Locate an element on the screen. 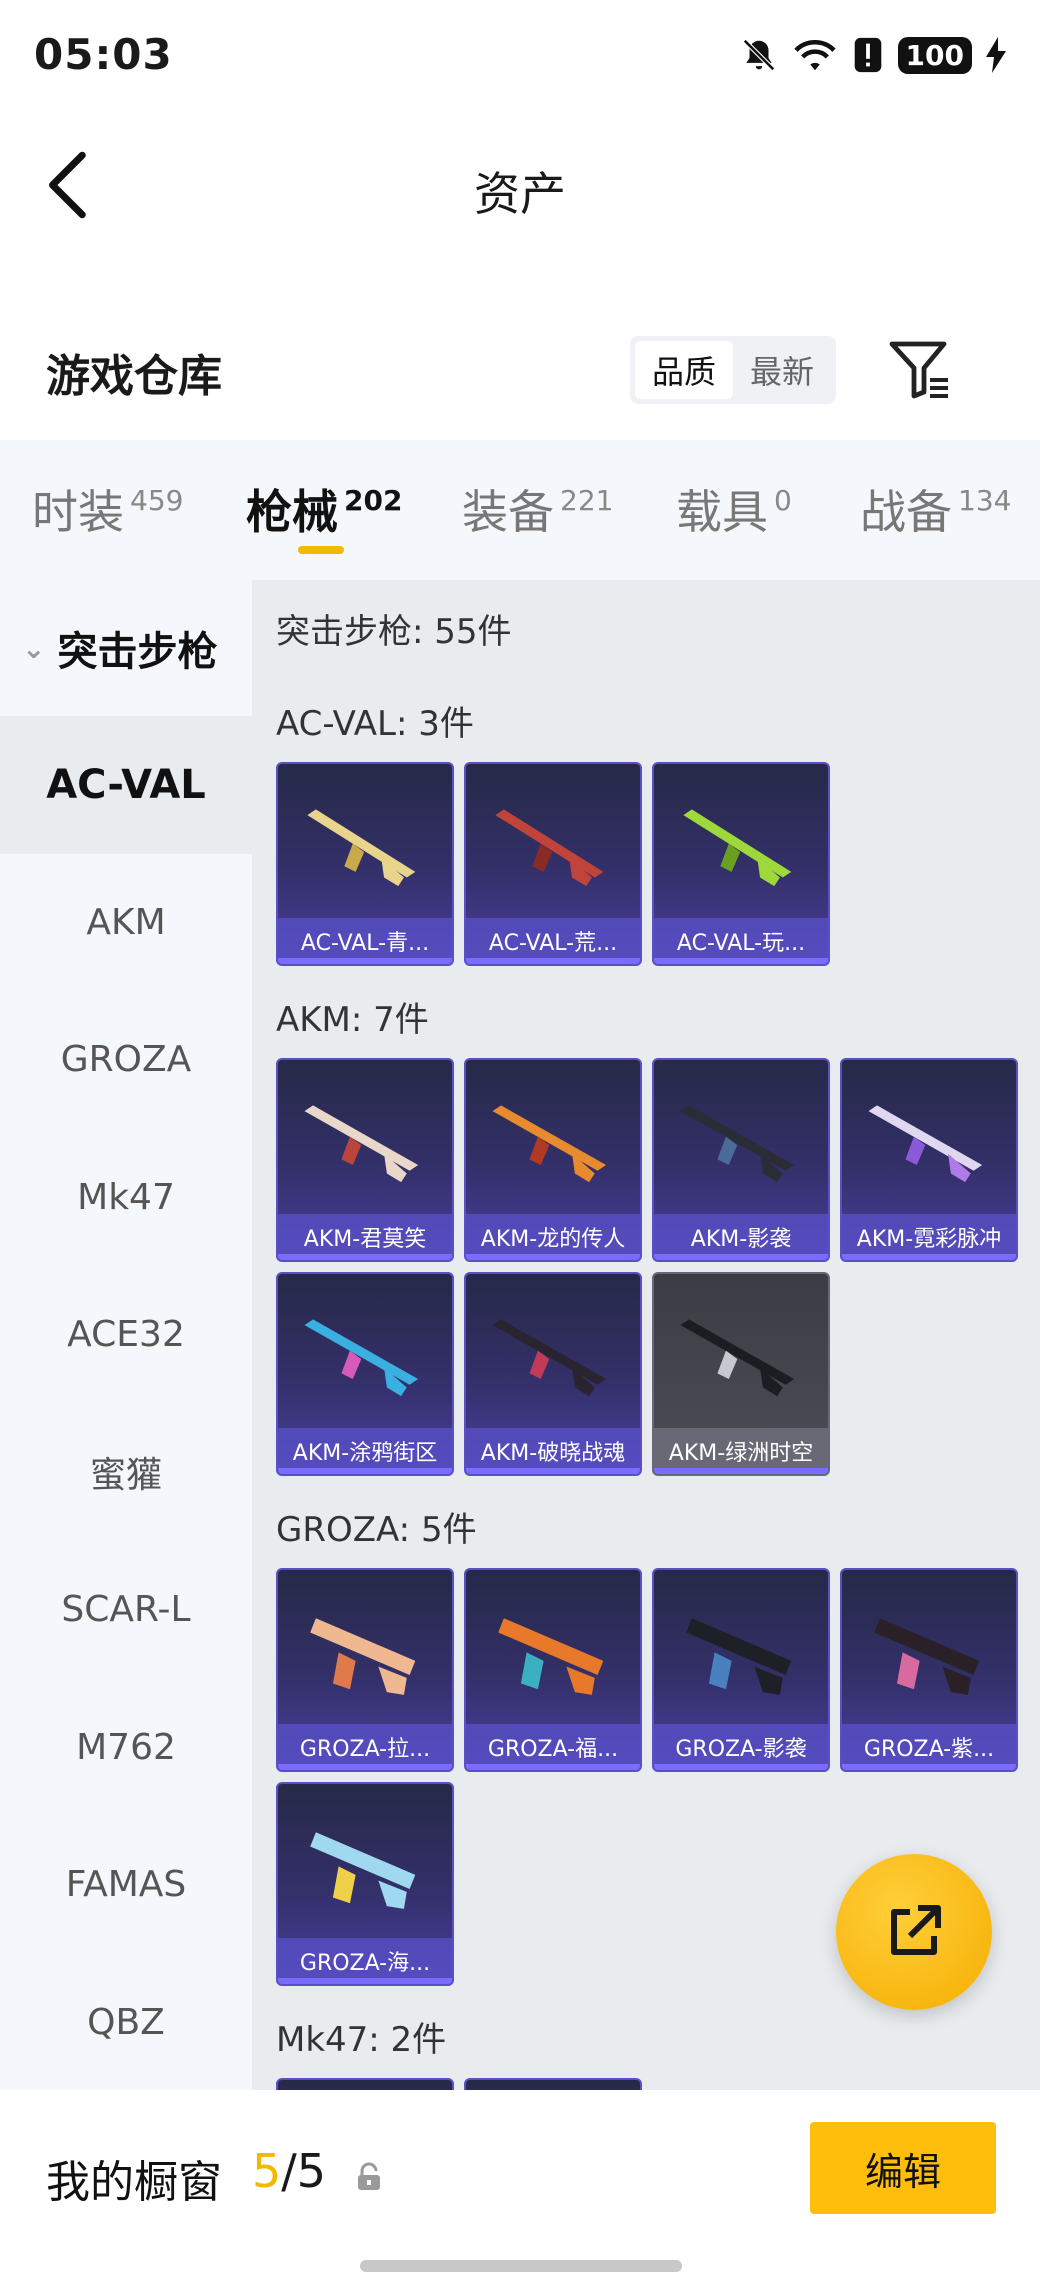 Image resolution: width=1040 pixels, height=2295 pixels. group-header-groza: GROZA: 5件 is located at coordinates (376, 1530).